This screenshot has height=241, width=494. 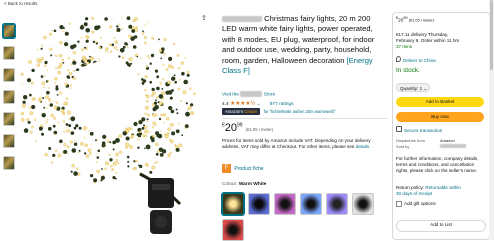 What do you see at coordinates (405, 18) in the screenshot?
I see `buybox-price-fraction: 99` at bounding box center [405, 18].